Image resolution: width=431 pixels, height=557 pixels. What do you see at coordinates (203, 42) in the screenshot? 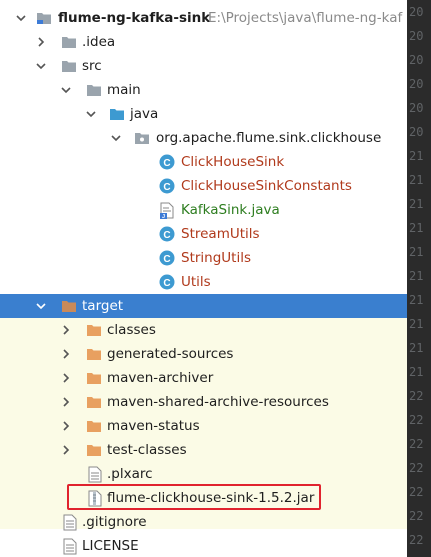
I see `tree-row-idea: .idea` at bounding box center [203, 42].